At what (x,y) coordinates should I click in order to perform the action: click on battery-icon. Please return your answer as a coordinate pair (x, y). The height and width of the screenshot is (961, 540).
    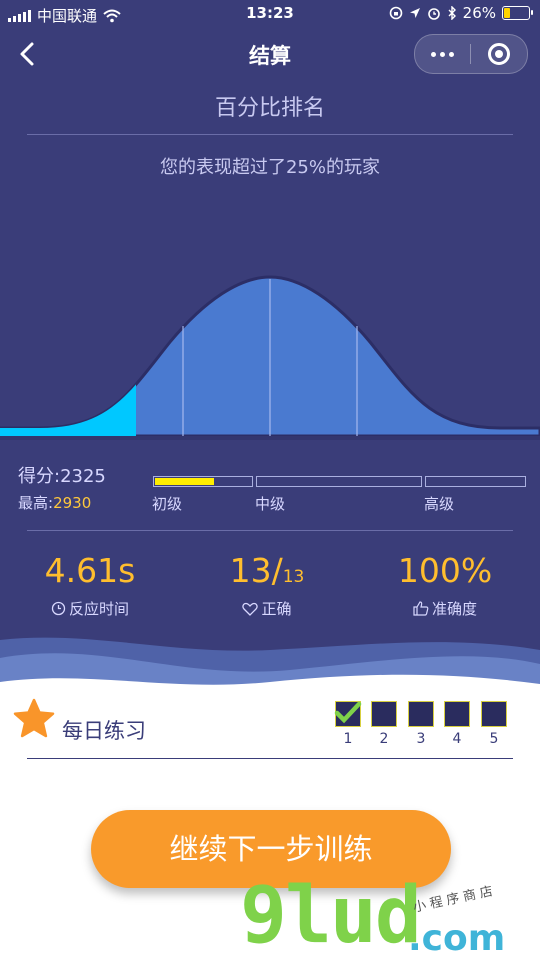
    Looking at the image, I should click on (517, 13).